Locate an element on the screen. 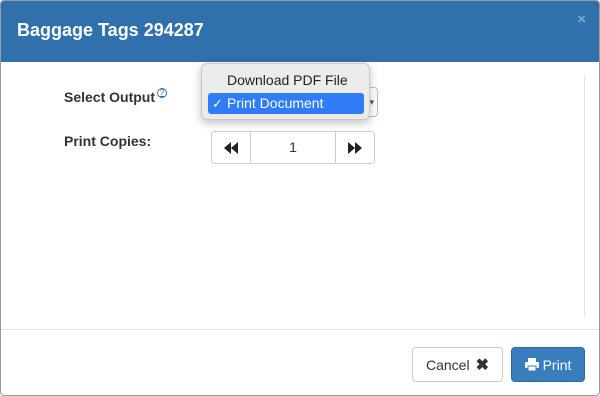 This screenshot has height=396, width=600. help-icon: ? is located at coordinates (162, 93).